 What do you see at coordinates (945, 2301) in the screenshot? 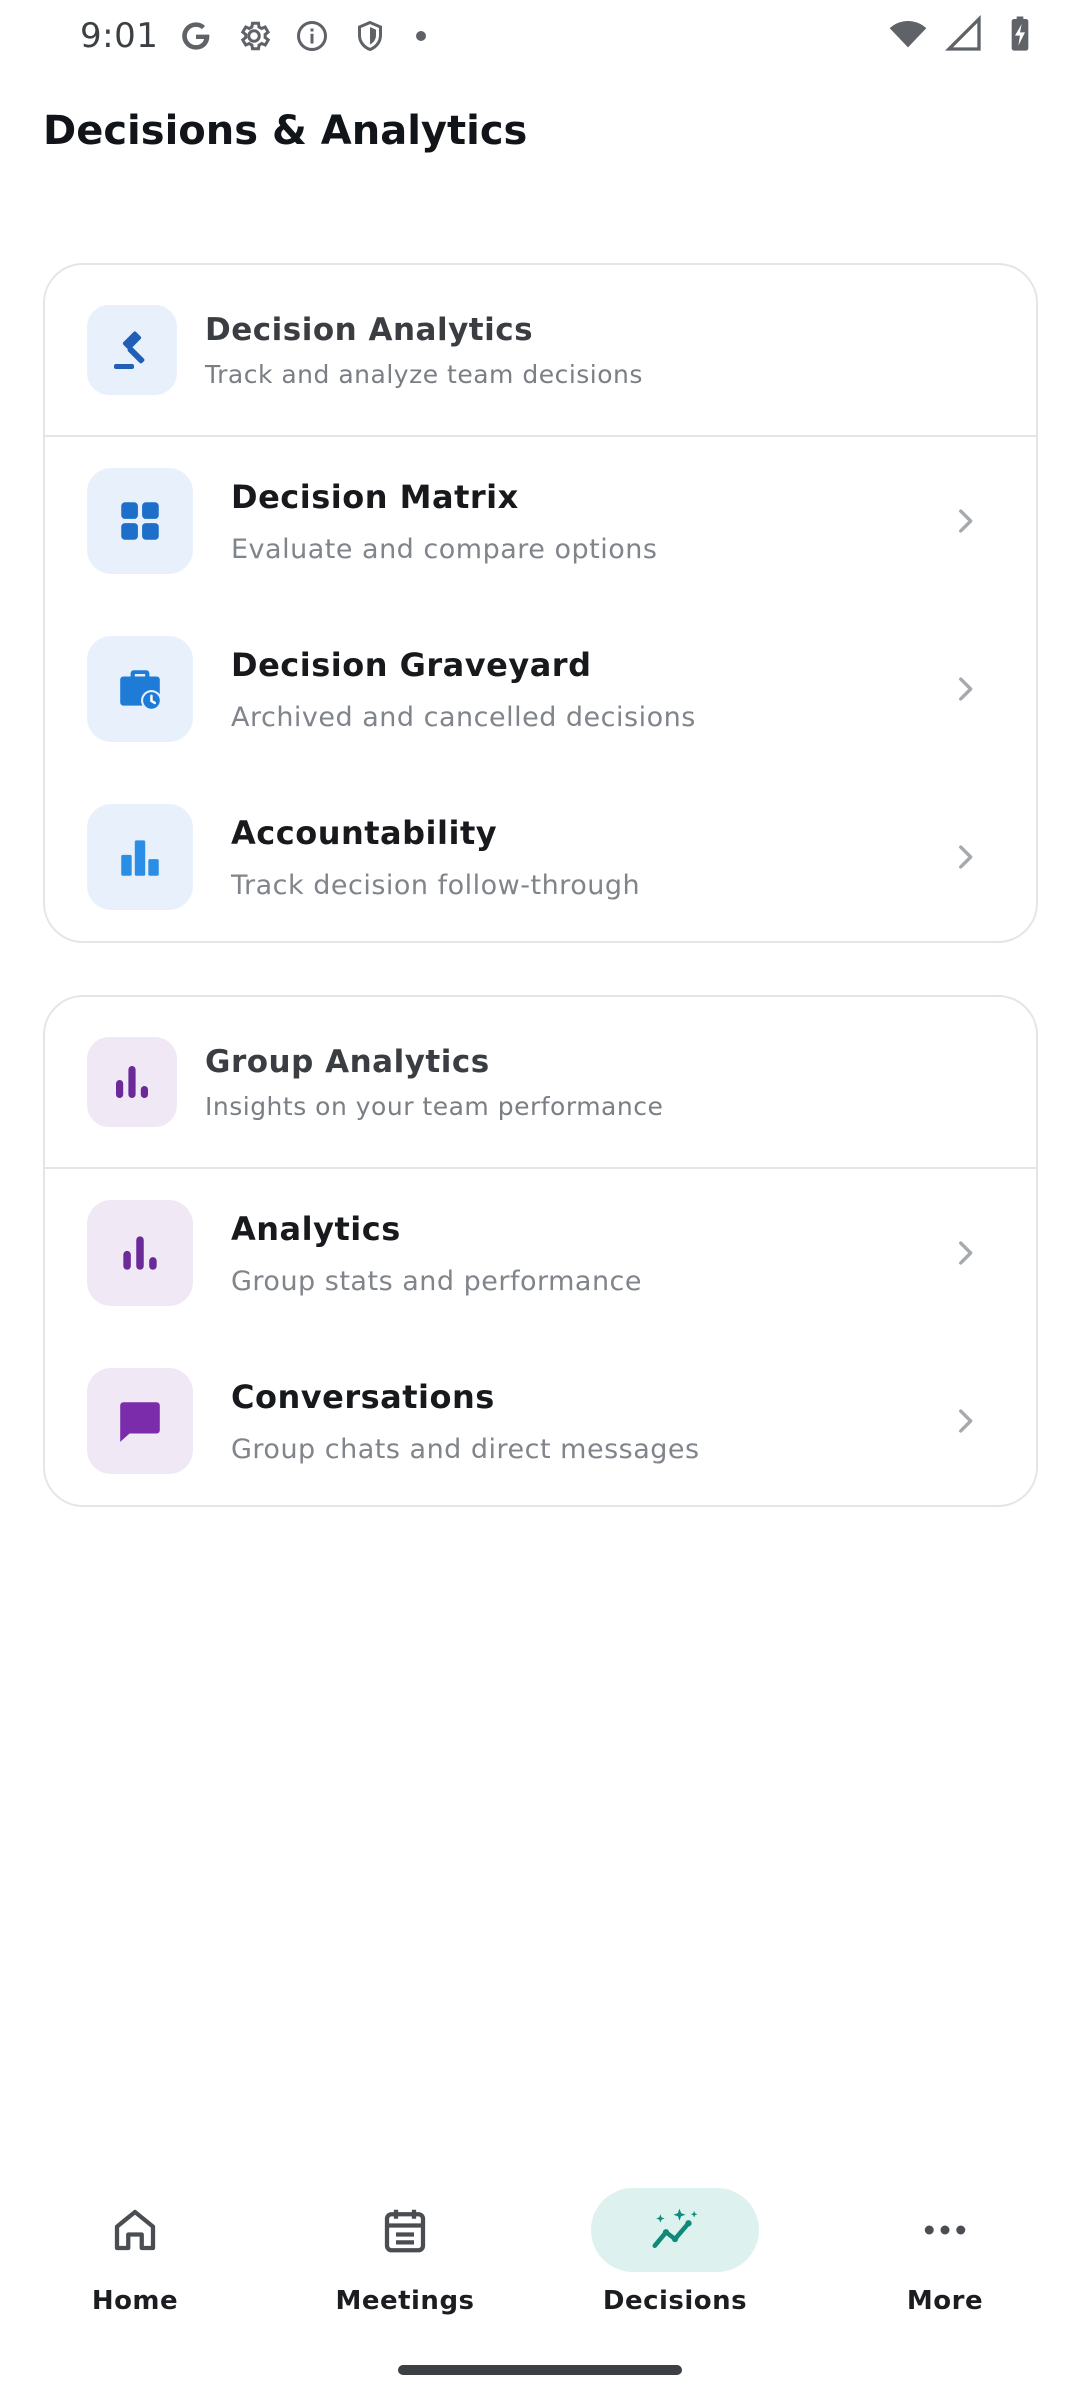
I see `nav-label: More` at bounding box center [945, 2301].